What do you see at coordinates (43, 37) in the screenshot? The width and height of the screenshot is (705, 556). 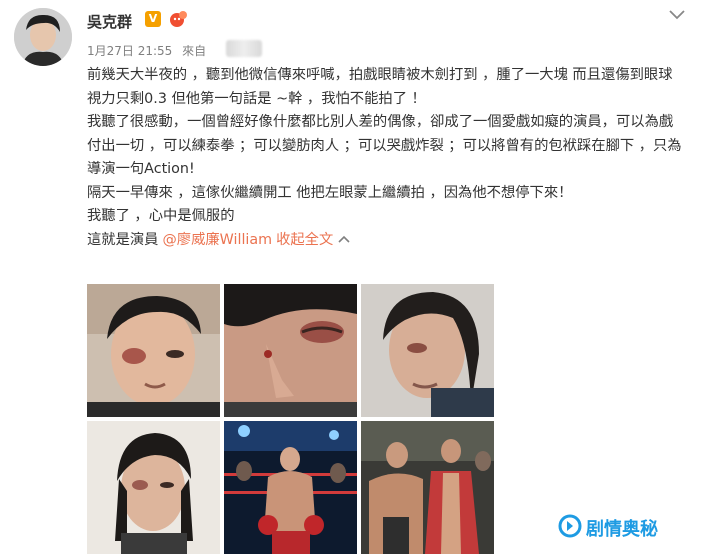 I see `avatar` at bounding box center [43, 37].